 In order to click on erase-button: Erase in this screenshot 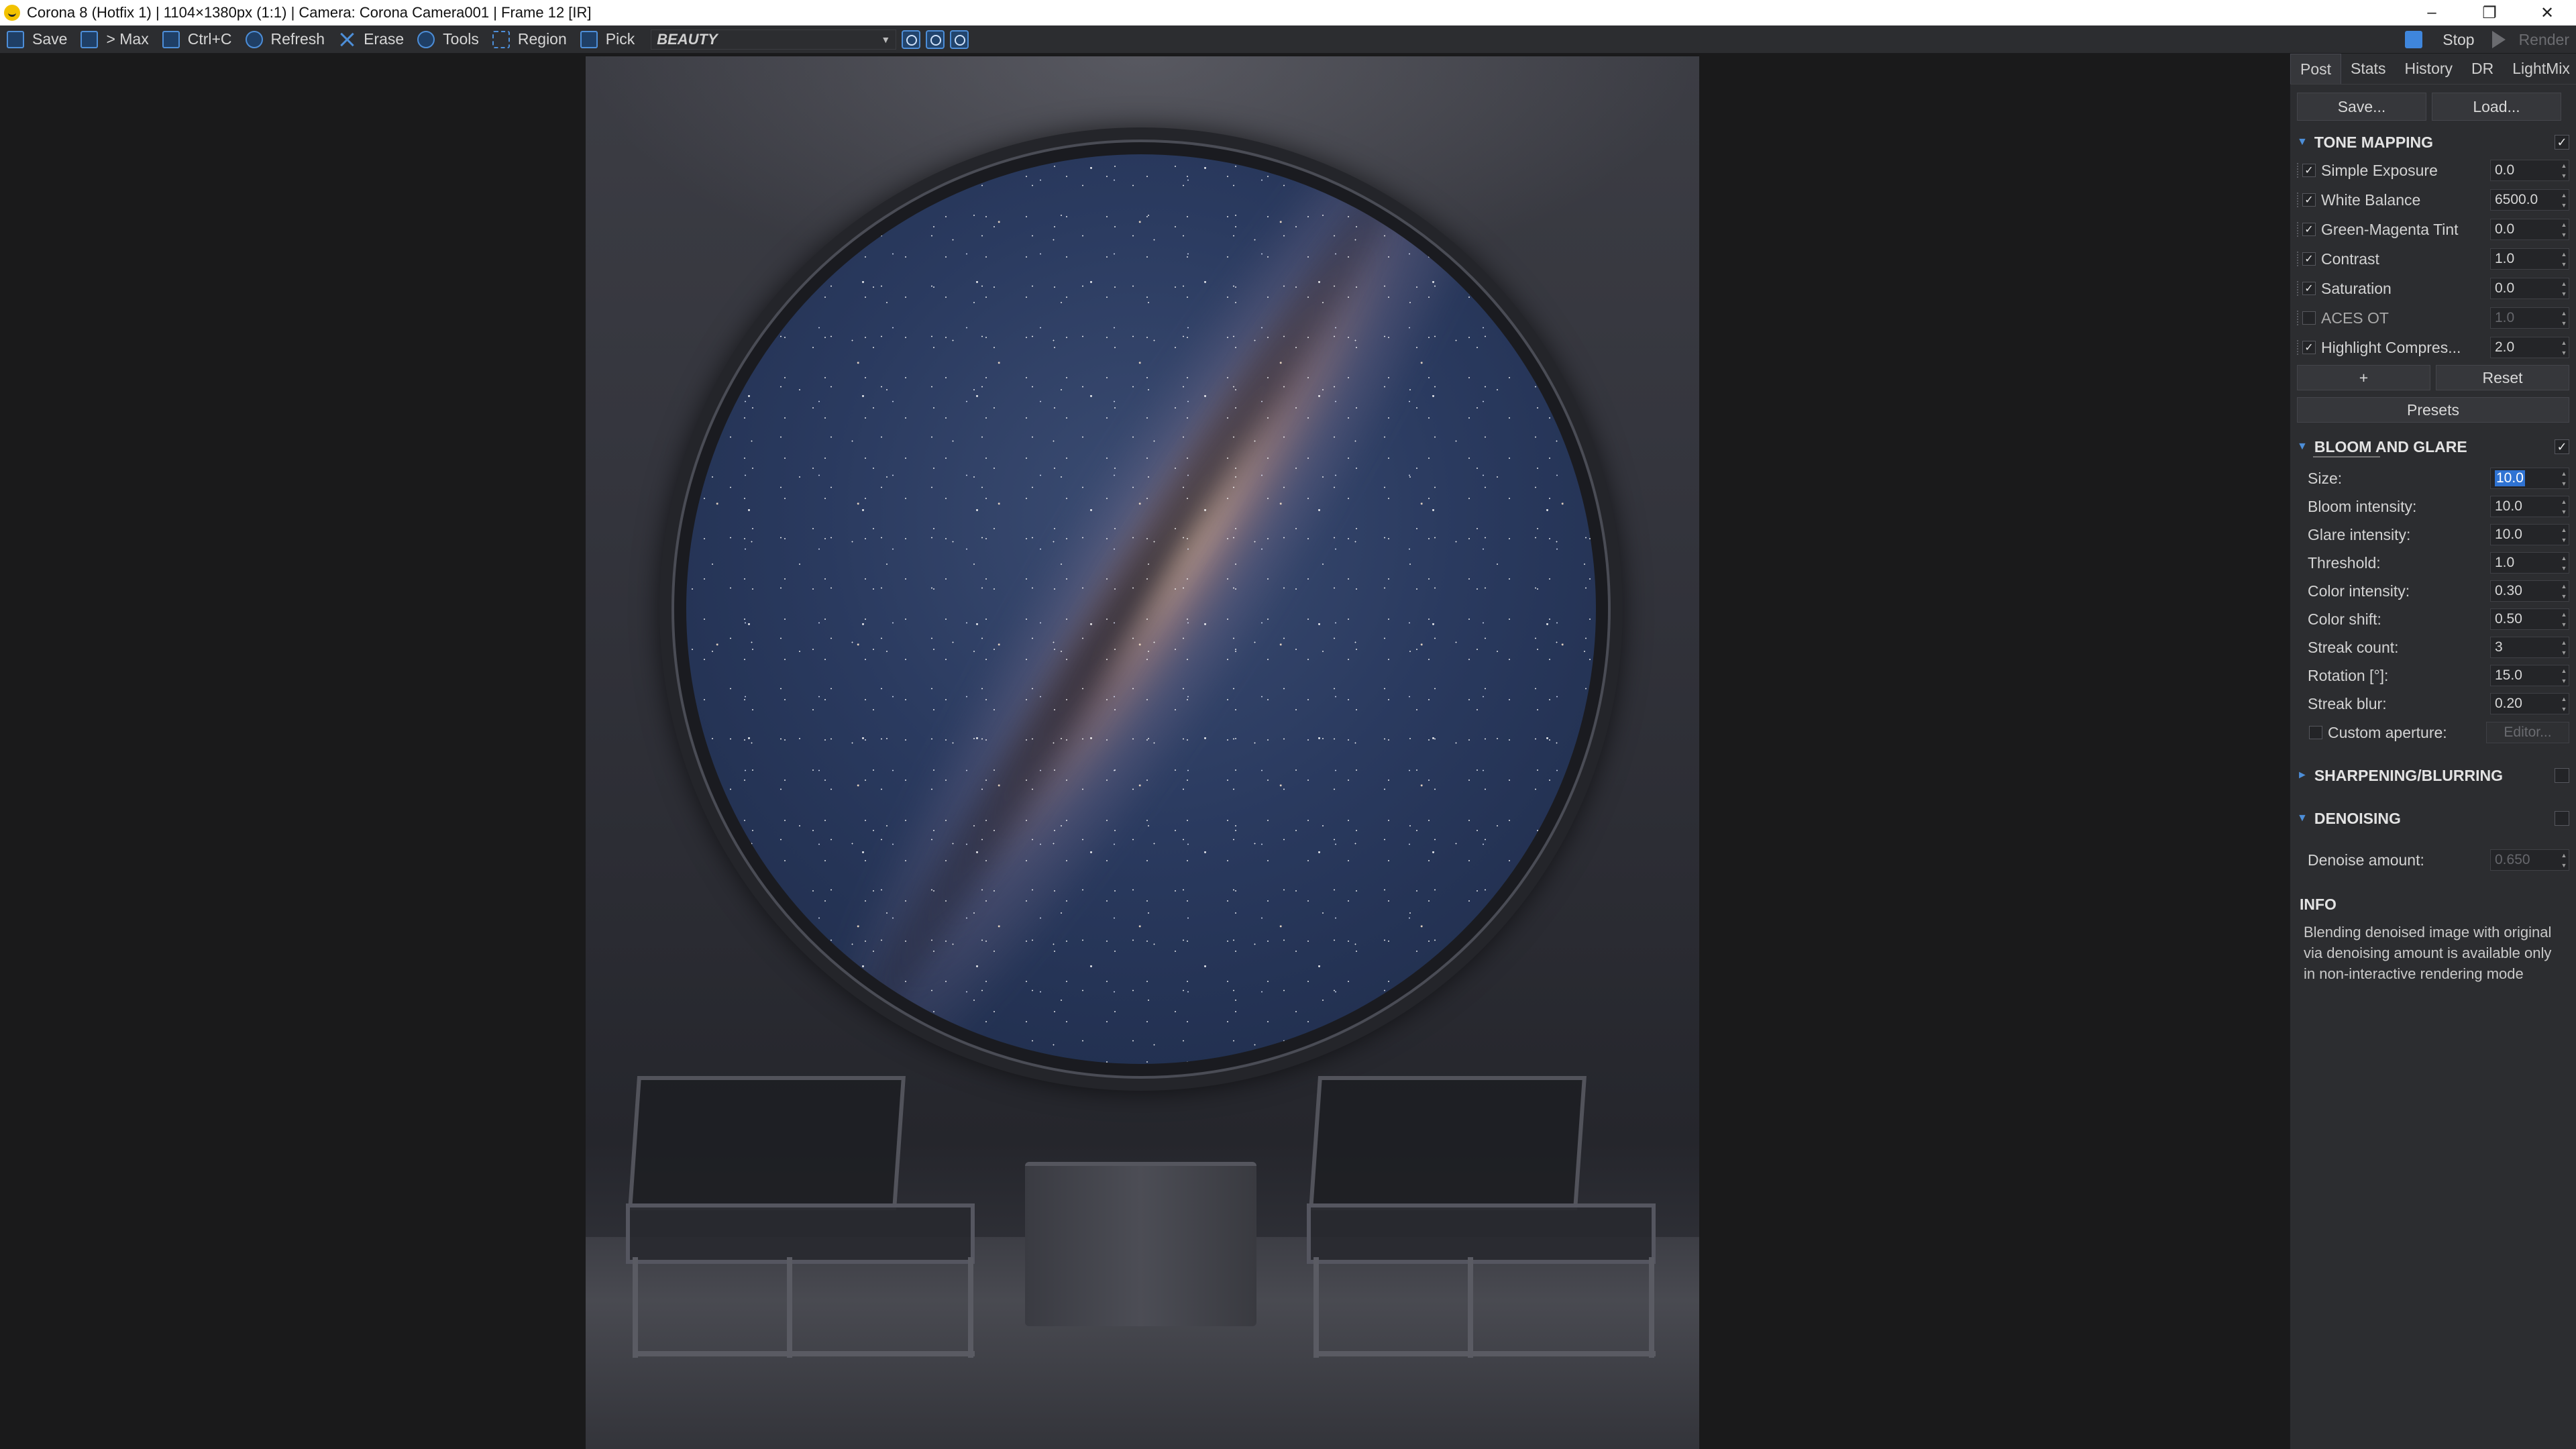, I will do `click(371, 39)`.